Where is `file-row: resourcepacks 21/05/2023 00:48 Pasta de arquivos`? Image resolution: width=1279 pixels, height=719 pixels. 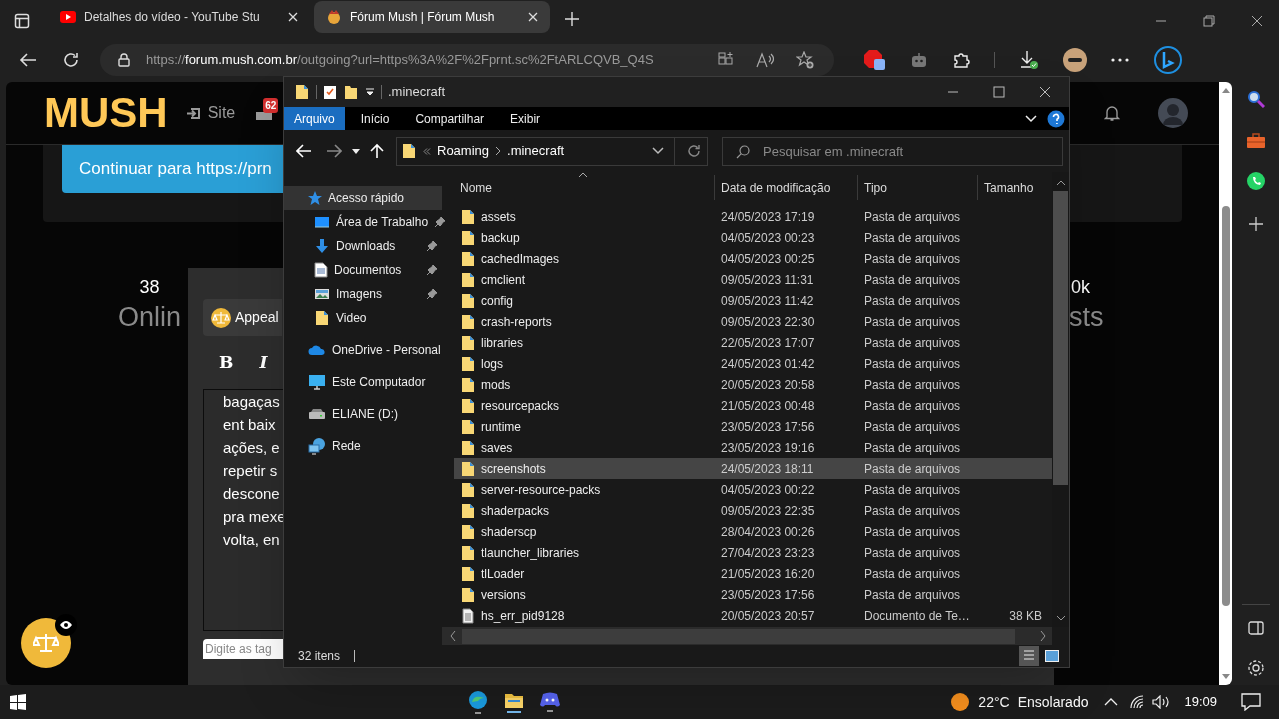 file-row: resourcepacks 21/05/2023 00:48 Pasta de arquivos is located at coordinates (753, 405).